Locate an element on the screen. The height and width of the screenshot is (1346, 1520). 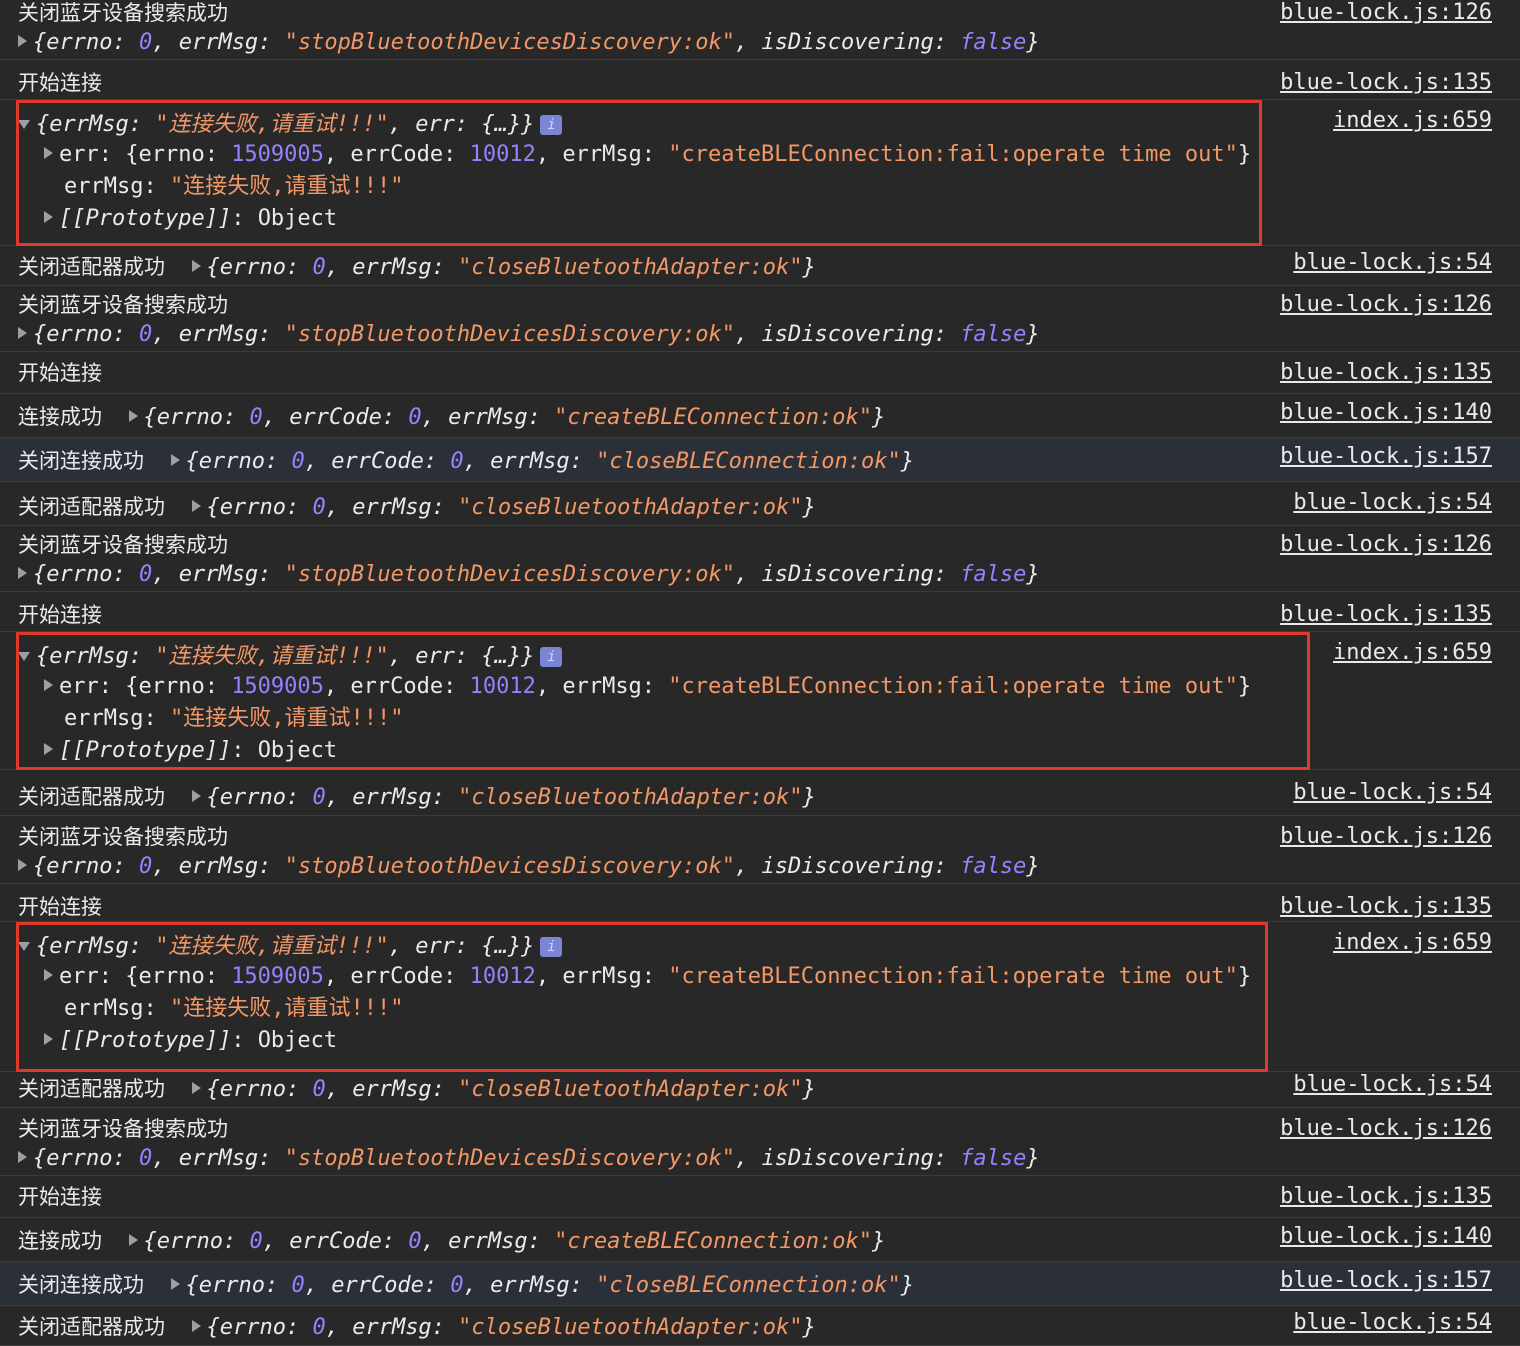
errcode-value: 0 is located at coordinates (415, 1241).